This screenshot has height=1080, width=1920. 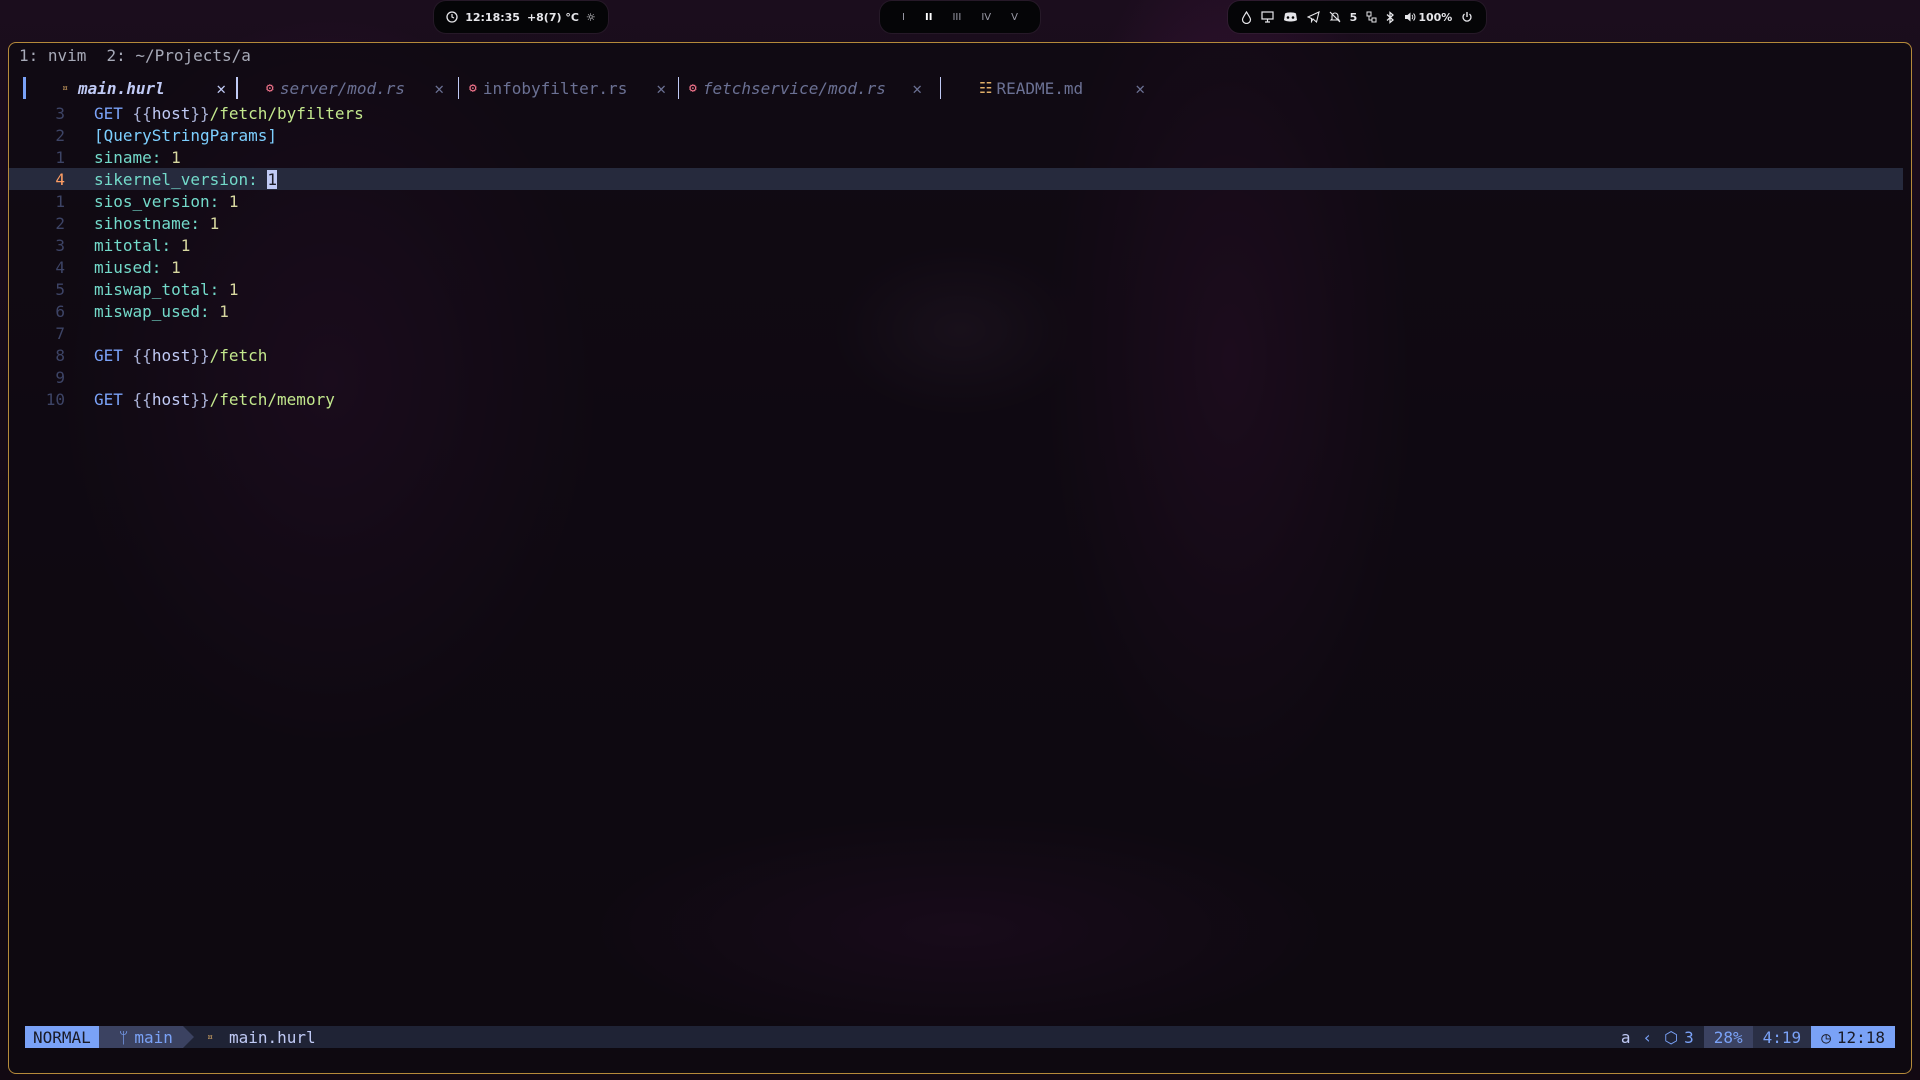 I want to click on code-line: 9, so click(x=956, y=377).